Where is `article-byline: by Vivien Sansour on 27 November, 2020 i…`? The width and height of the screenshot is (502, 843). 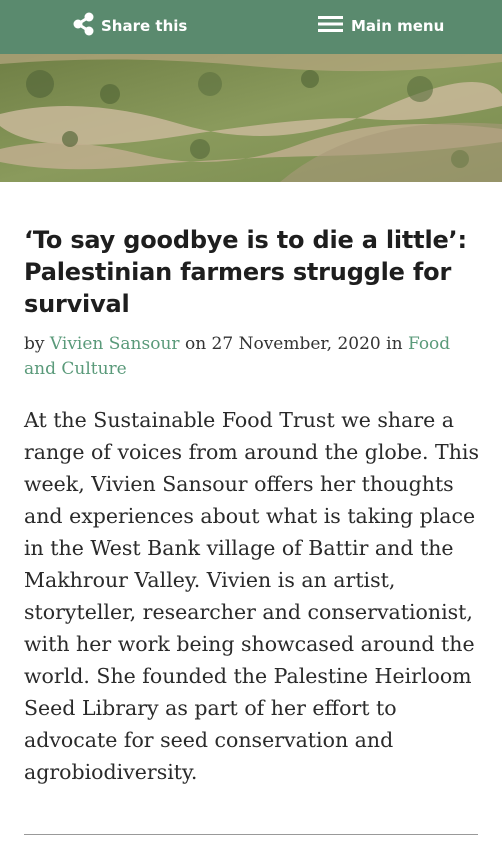
article-byline: by Vivien Sansour on 27 November, 2020 i… is located at coordinates (252, 357).